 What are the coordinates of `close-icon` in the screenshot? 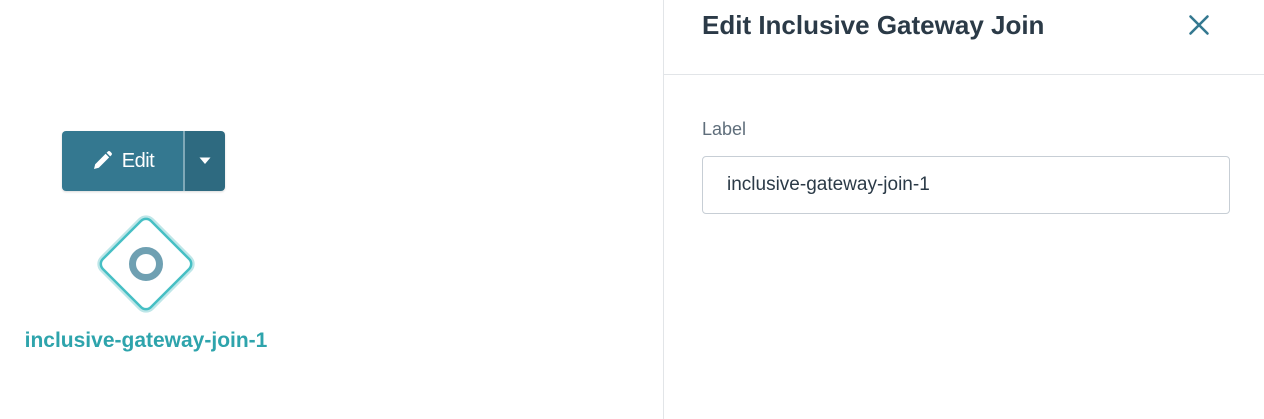 It's located at (1199, 25).